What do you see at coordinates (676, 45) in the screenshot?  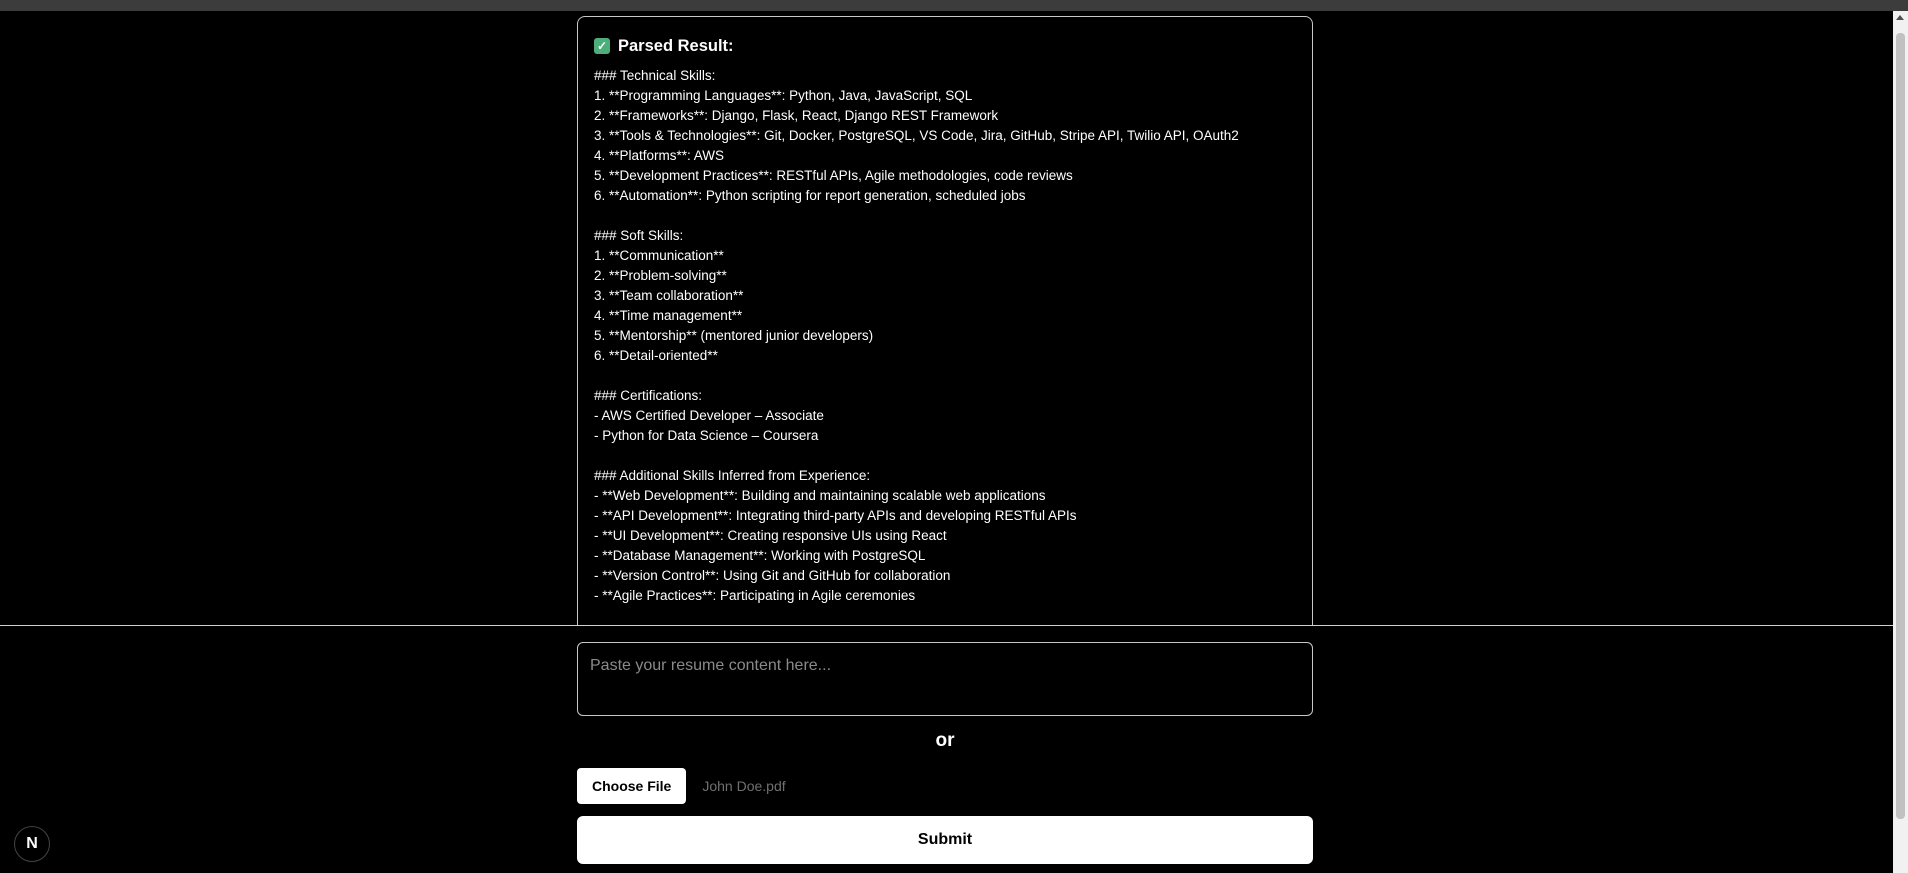 I see `parsed-result-title: Parsed Result:` at bounding box center [676, 45].